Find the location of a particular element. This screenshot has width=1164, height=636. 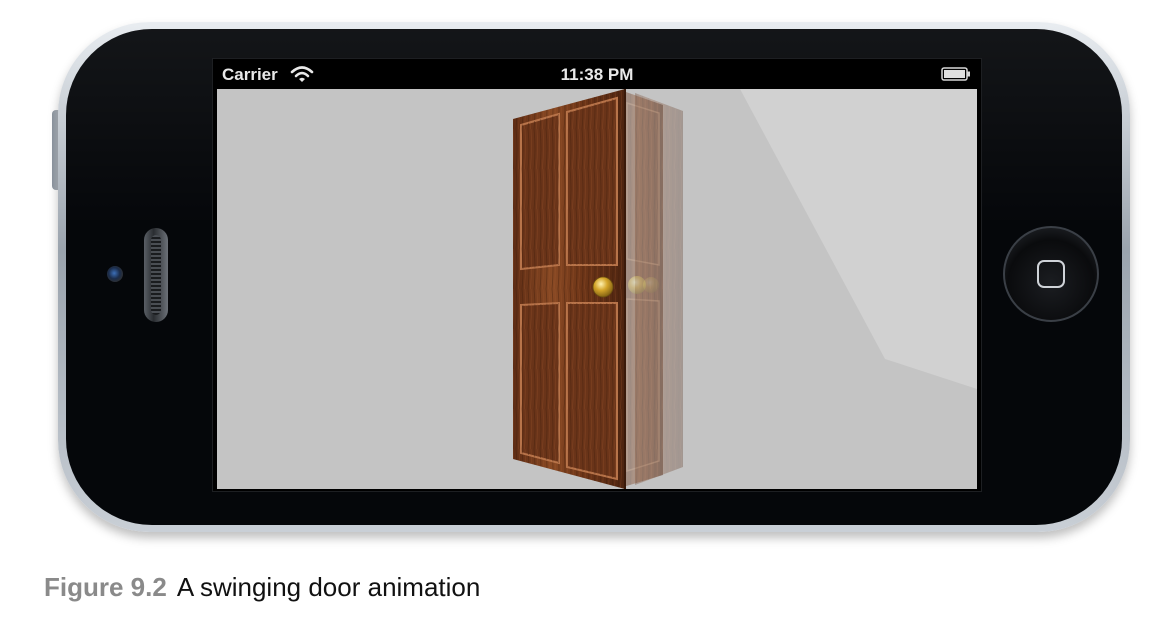

home-square-icon is located at coordinates (1051, 274).